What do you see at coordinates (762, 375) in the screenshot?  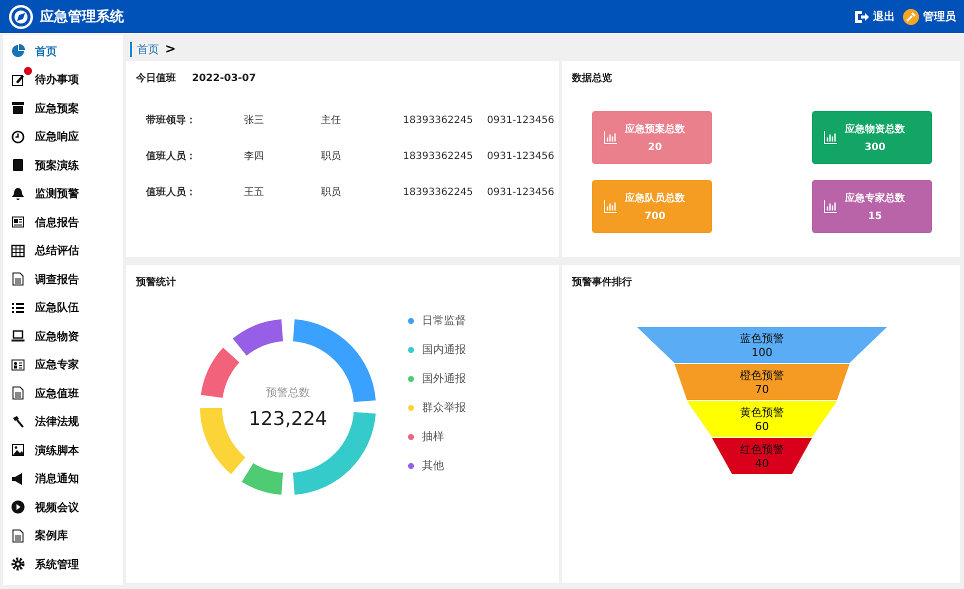 I see `funnel-label: 橙色预警` at bounding box center [762, 375].